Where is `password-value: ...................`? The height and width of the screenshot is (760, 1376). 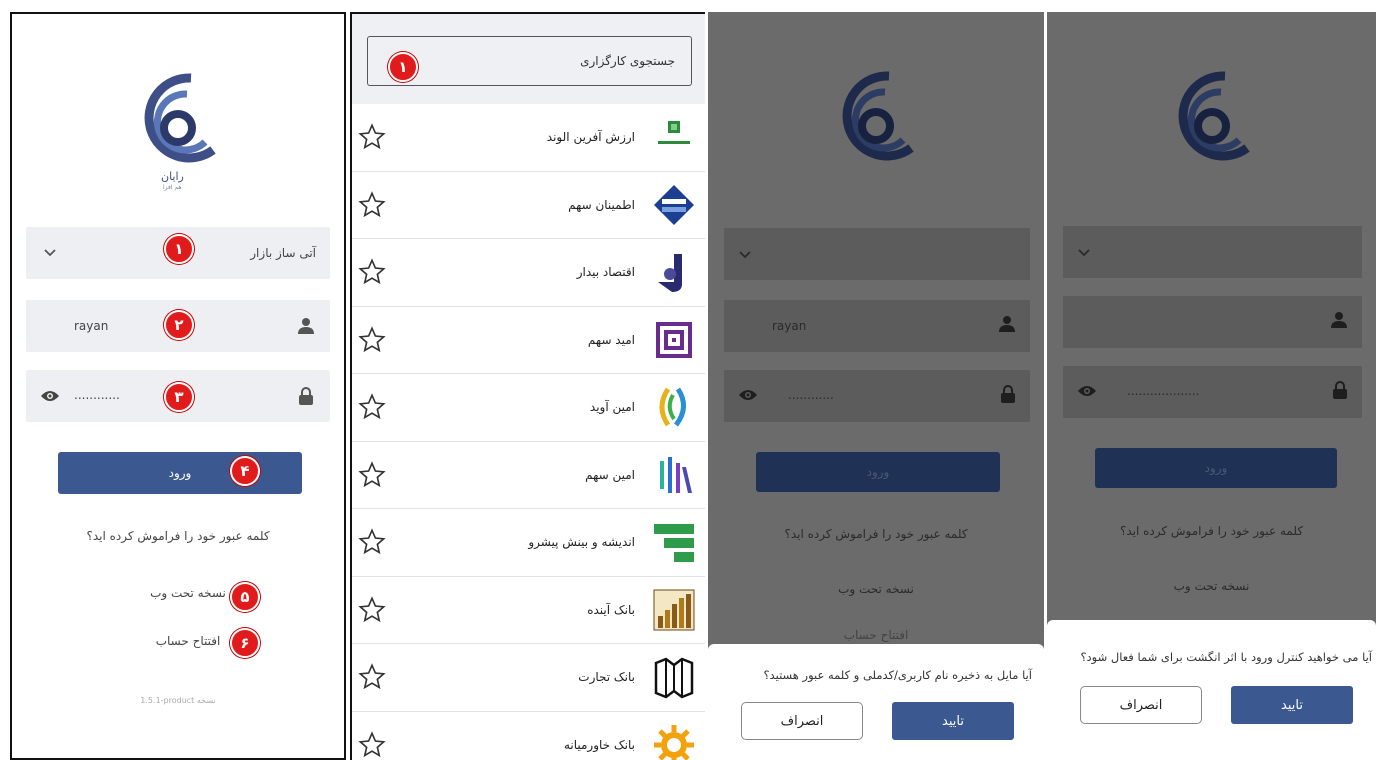 password-value: ................... is located at coordinates (1163, 391).